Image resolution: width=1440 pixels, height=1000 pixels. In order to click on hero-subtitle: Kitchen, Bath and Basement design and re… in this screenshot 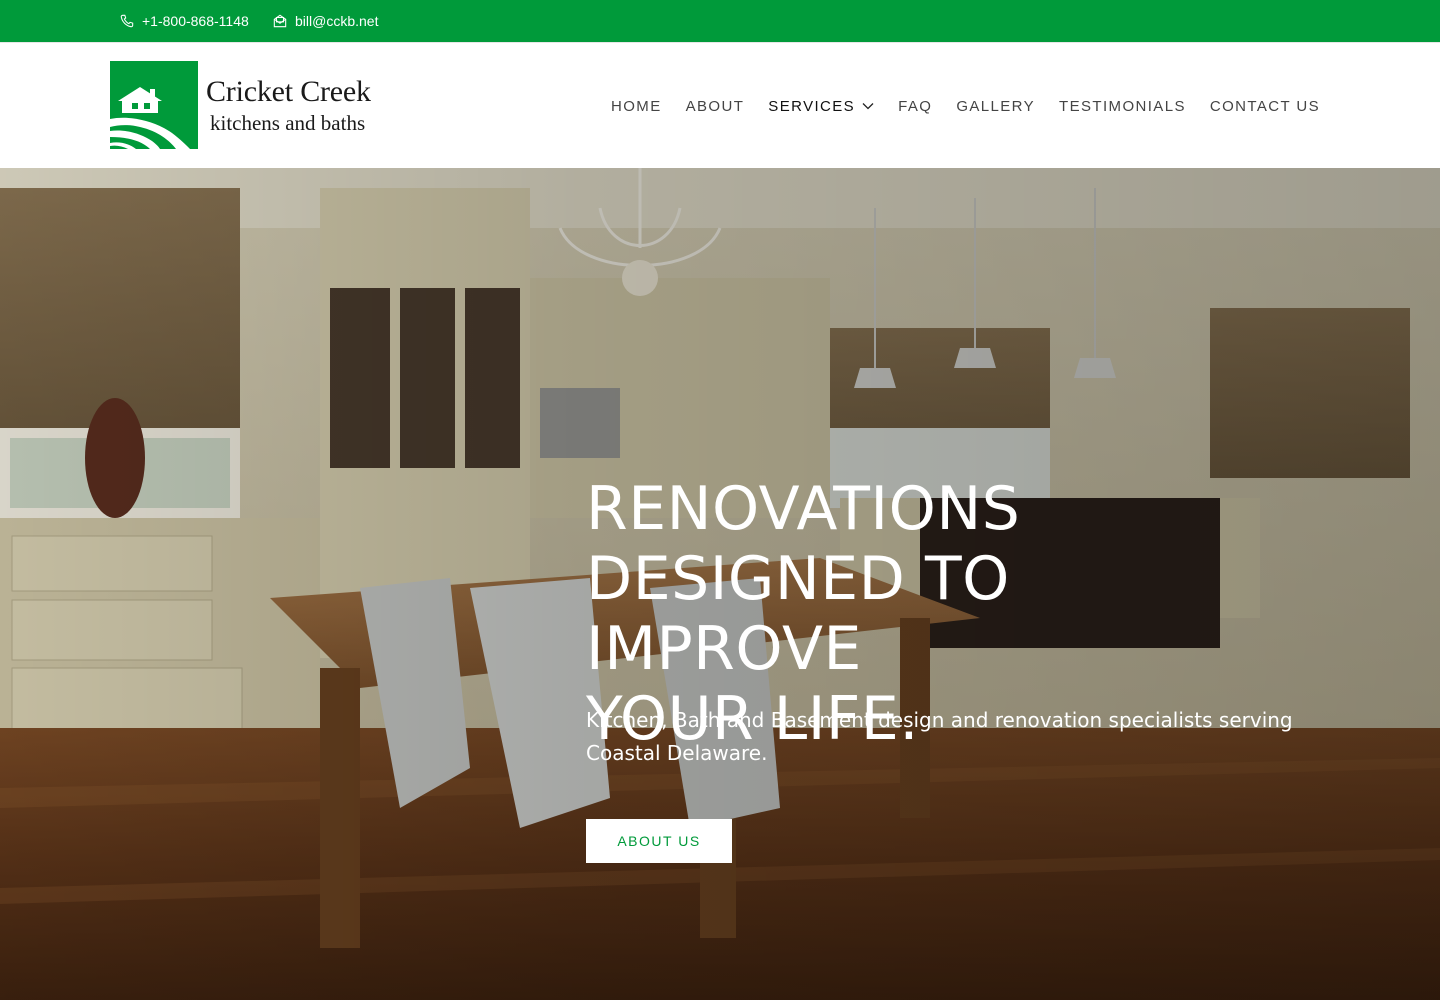, I will do `click(939, 736)`.